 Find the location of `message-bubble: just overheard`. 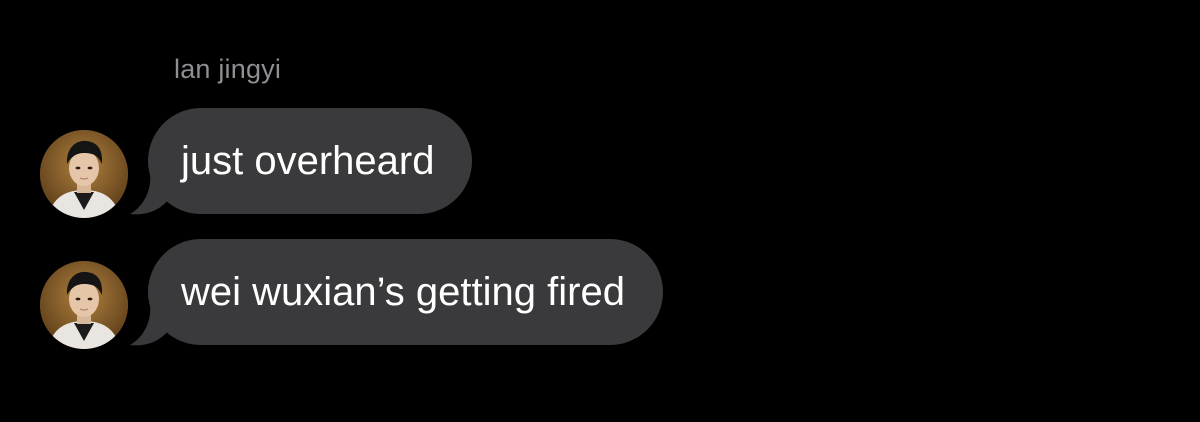

message-bubble: just overheard is located at coordinates (310, 161).